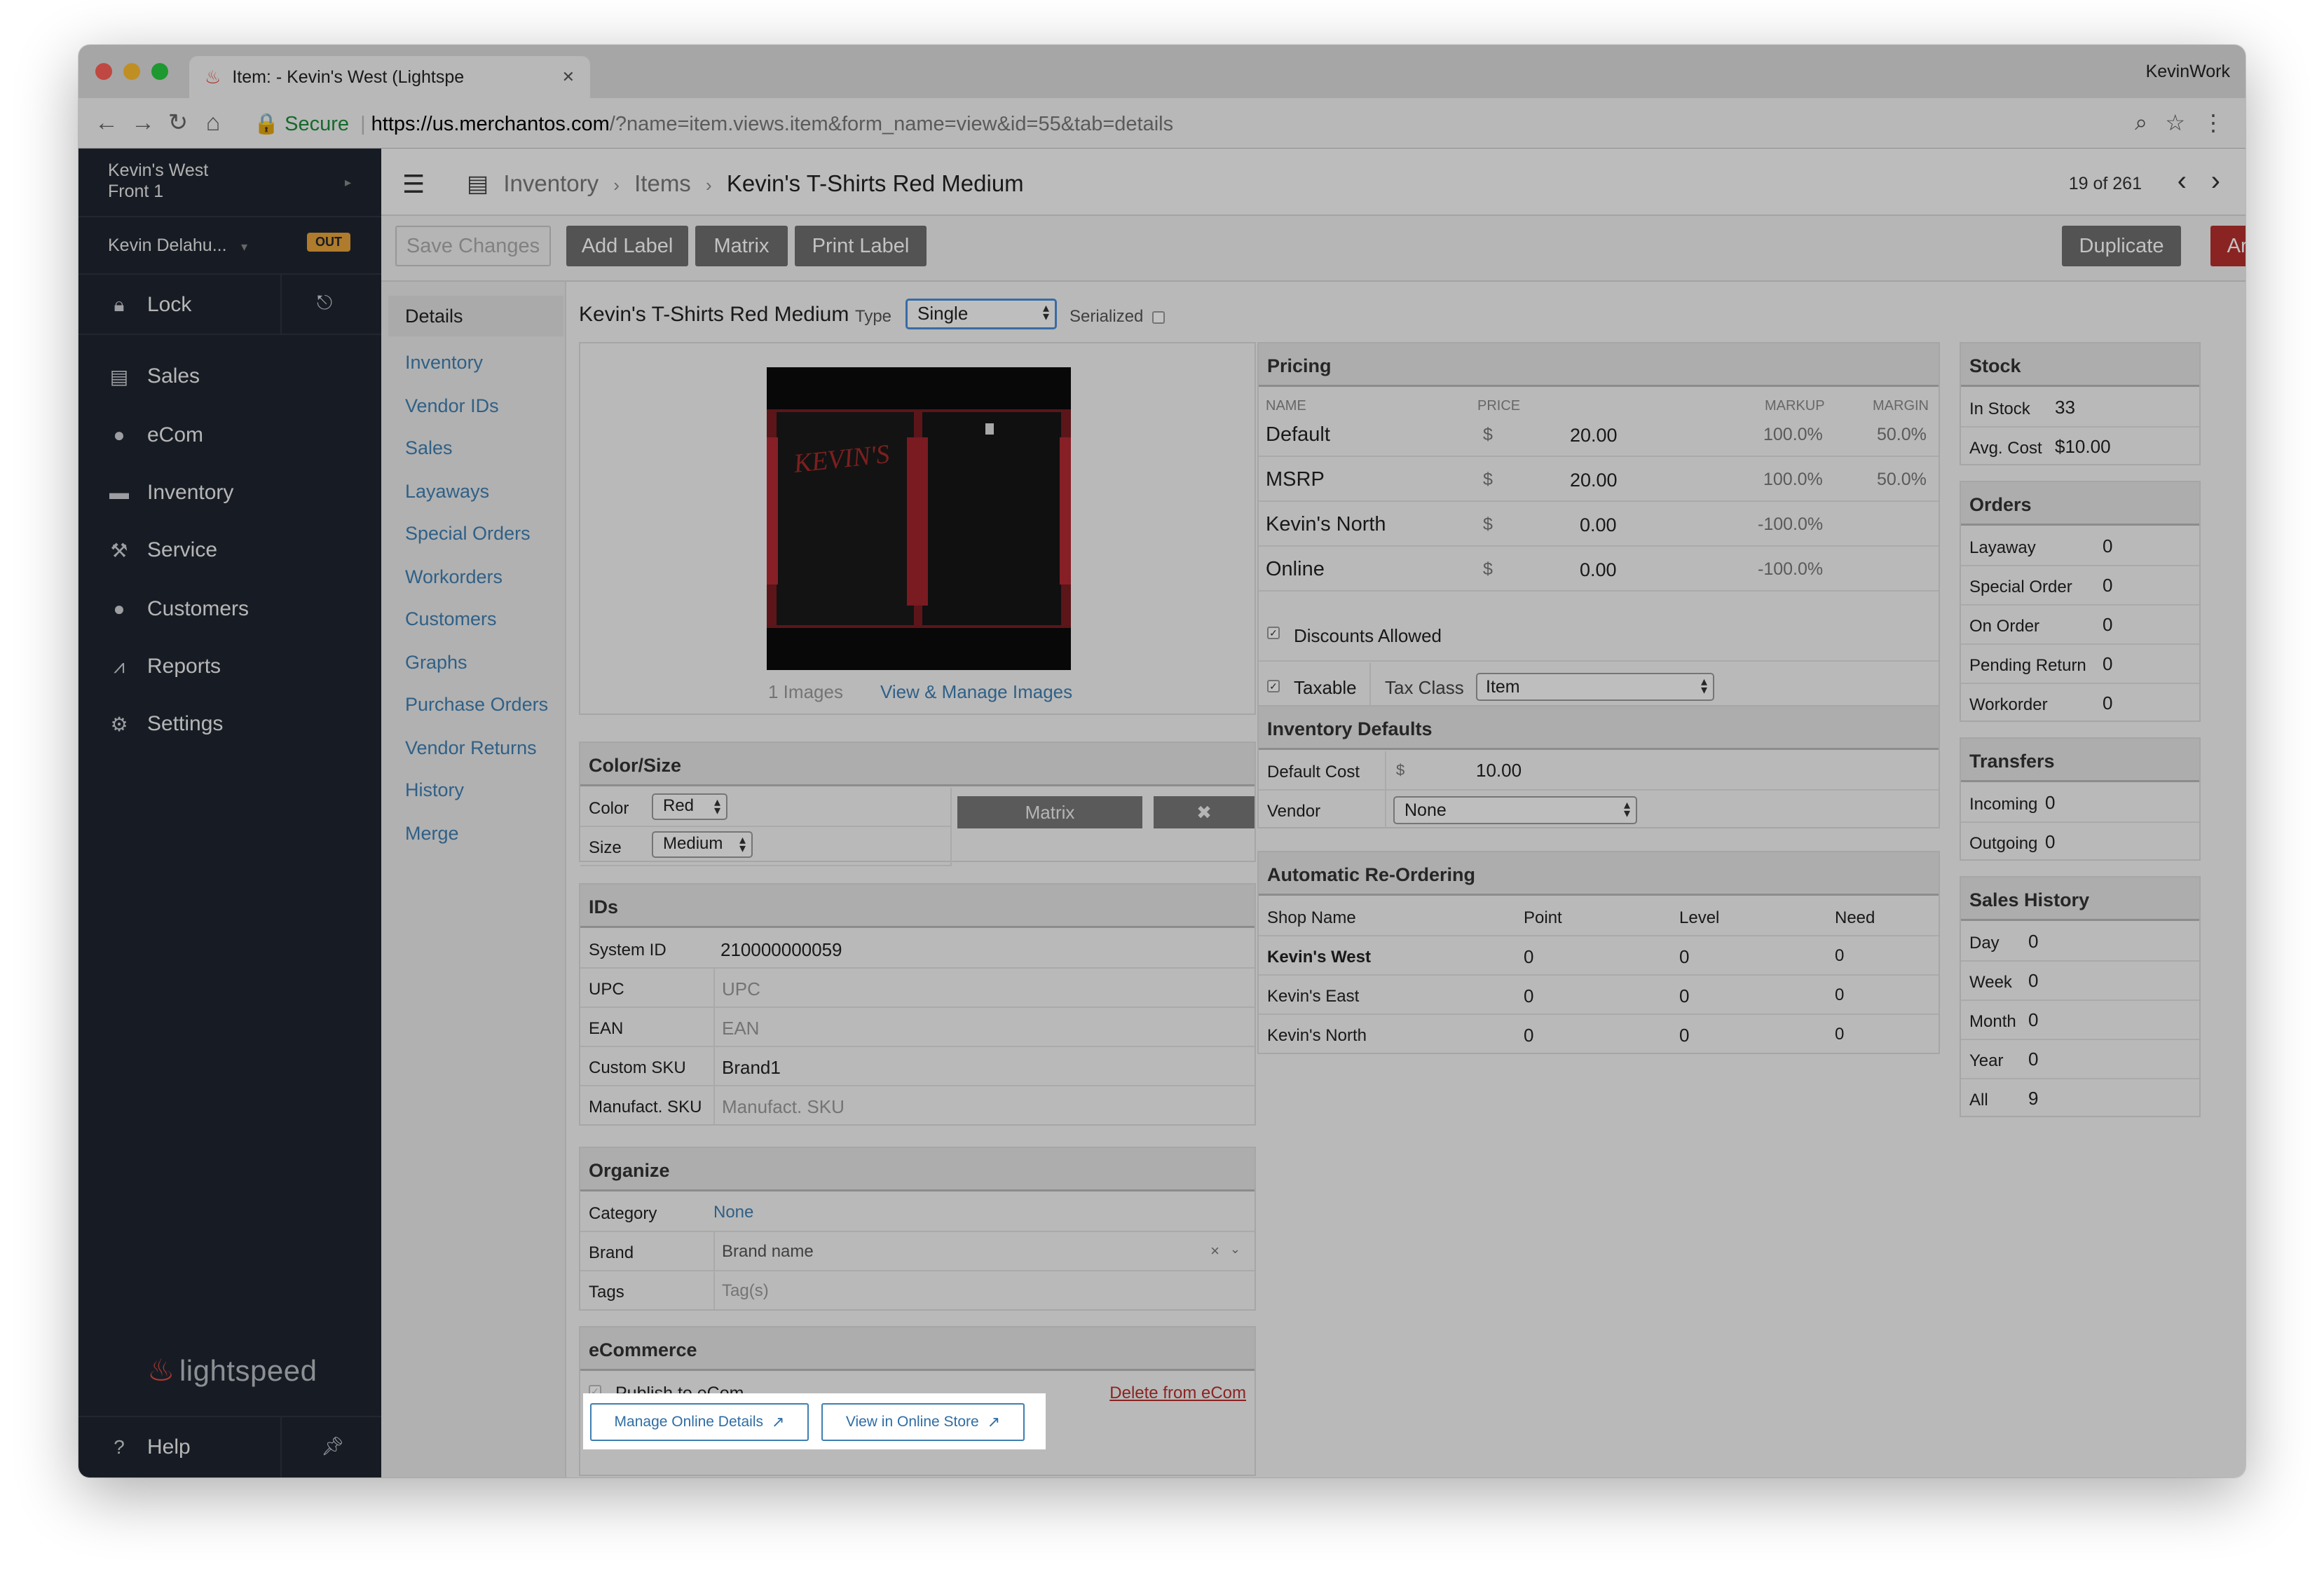 The height and width of the screenshot is (1591, 2324). I want to click on clear-icon: ×, so click(1214, 1251).